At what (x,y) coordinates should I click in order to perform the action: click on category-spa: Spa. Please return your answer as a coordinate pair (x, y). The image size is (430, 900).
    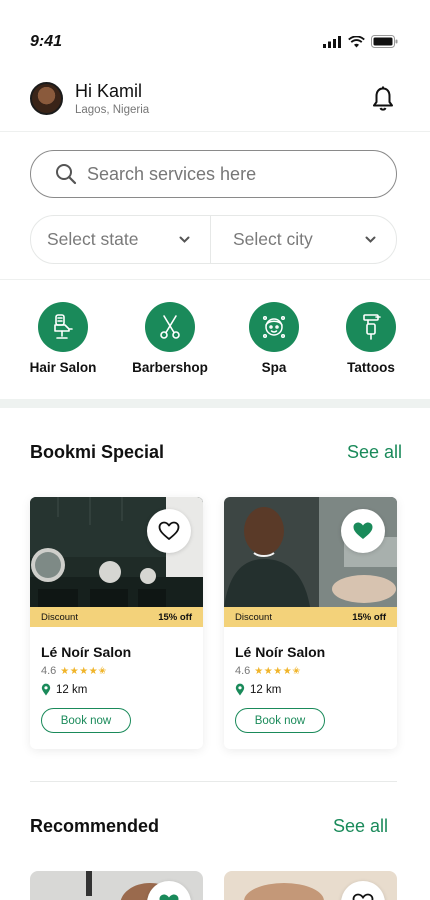
    Looking at the image, I should click on (274, 338).